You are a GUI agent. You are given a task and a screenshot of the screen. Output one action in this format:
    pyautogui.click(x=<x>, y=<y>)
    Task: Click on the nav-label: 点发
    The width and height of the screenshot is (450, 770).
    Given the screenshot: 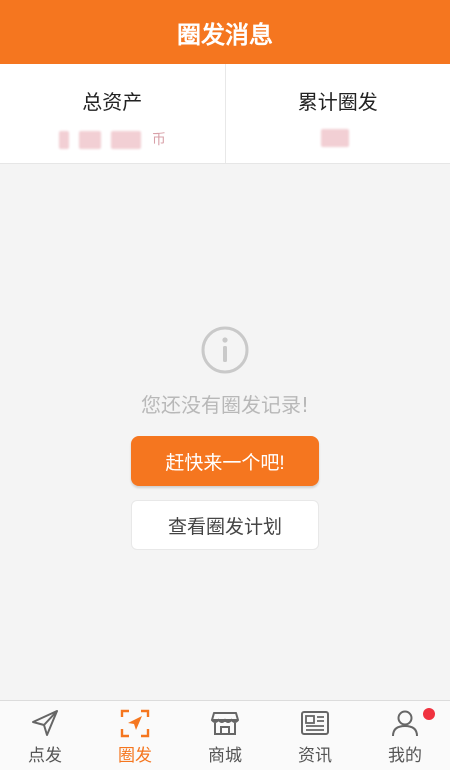 What is the action you would take?
    pyautogui.click(x=45, y=756)
    